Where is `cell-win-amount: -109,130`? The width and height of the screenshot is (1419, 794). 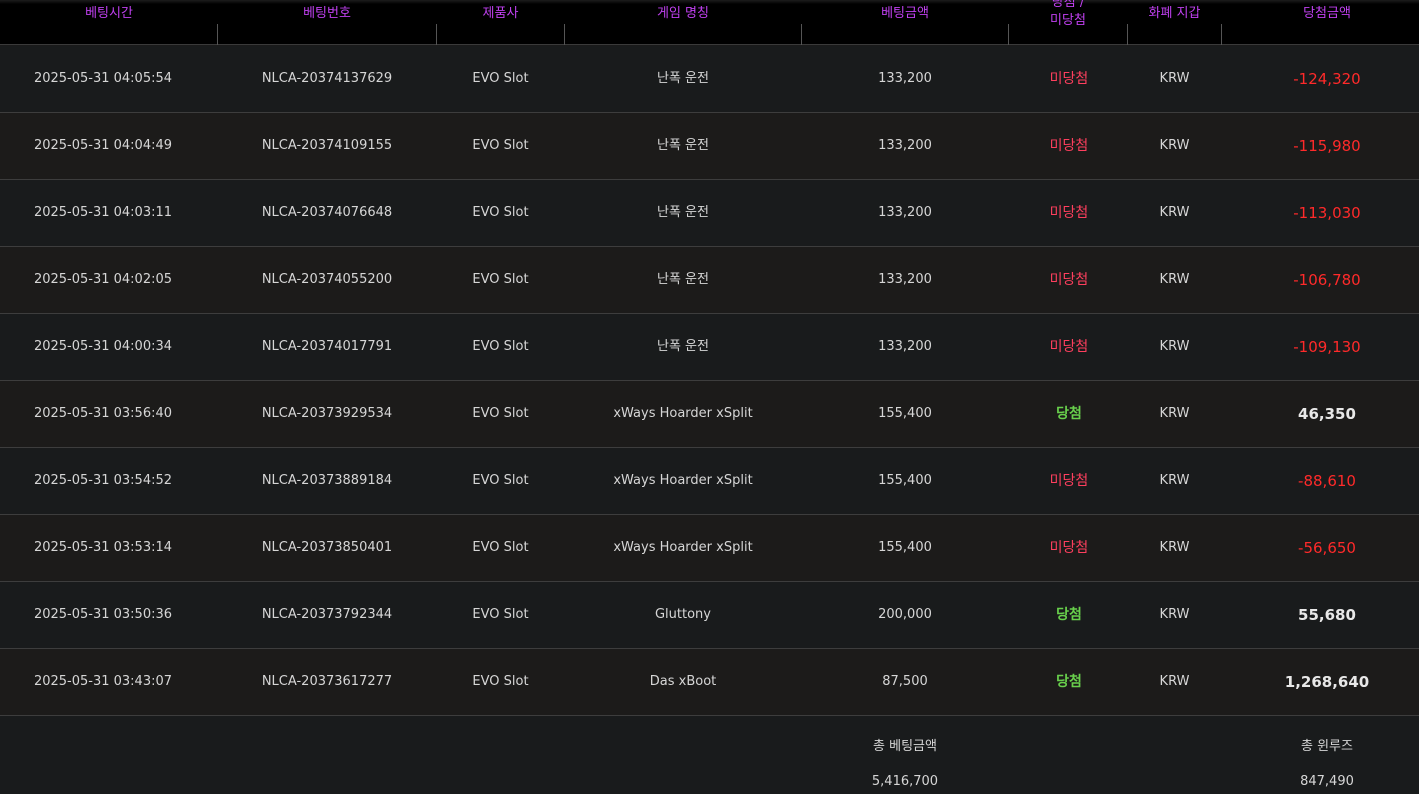
cell-win-amount: -109,130 is located at coordinates (1327, 347).